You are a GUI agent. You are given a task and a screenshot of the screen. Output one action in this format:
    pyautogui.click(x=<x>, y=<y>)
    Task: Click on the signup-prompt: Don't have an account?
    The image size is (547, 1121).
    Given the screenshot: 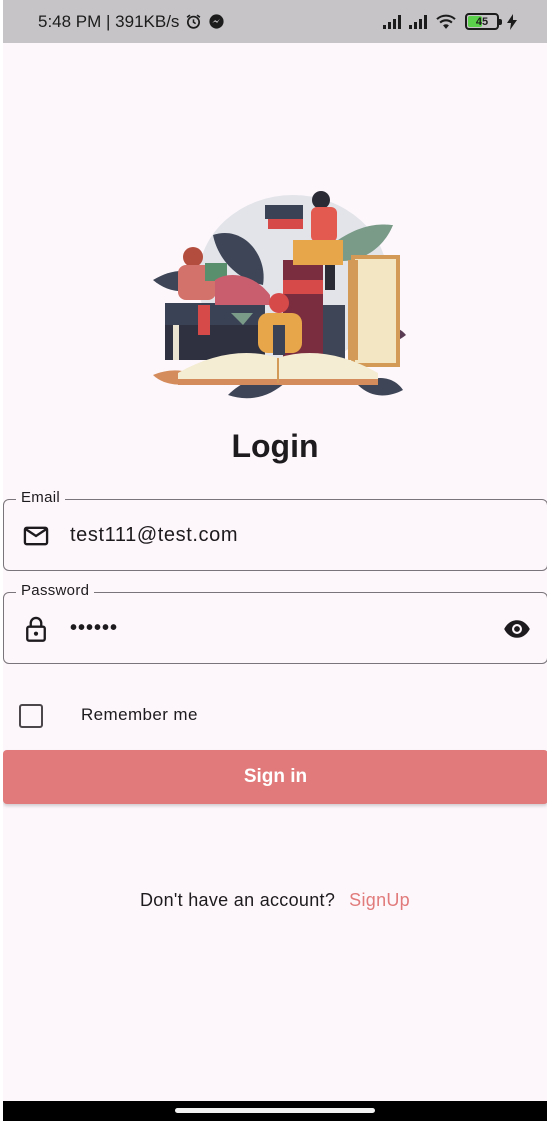 What is the action you would take?
    pyautogui.click(x=237, y=900)
    